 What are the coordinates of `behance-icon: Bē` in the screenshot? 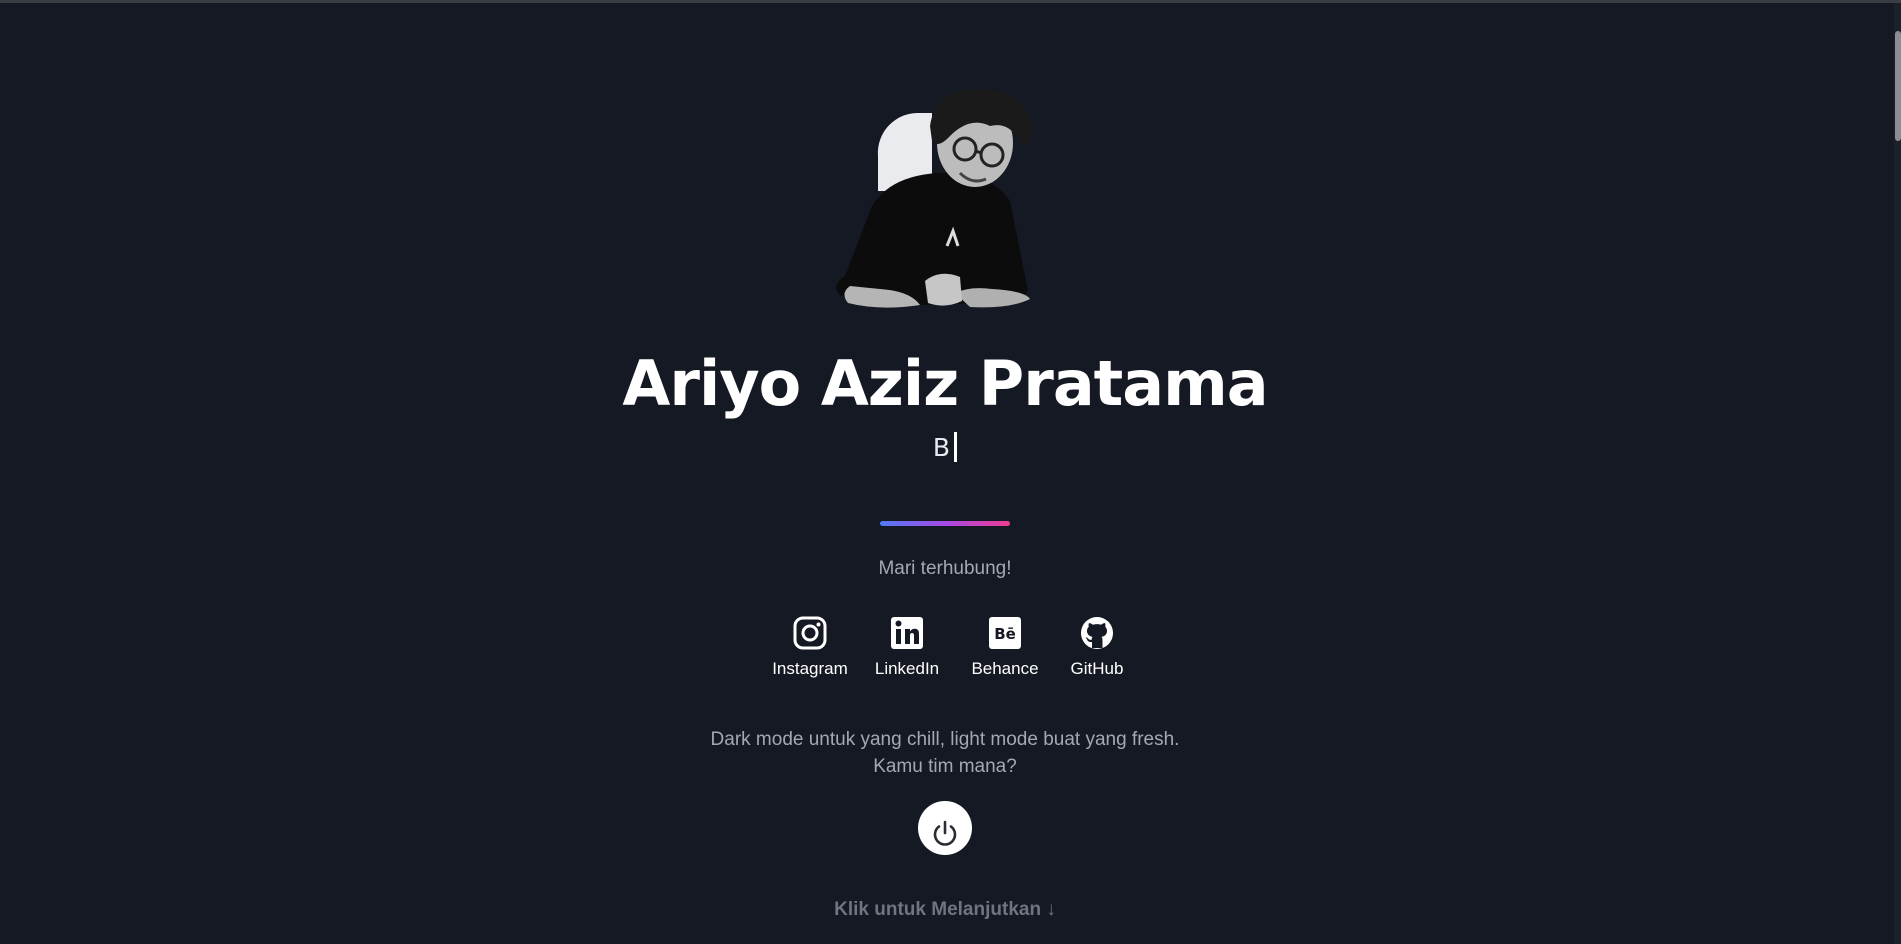 It's located at (1005, 633).